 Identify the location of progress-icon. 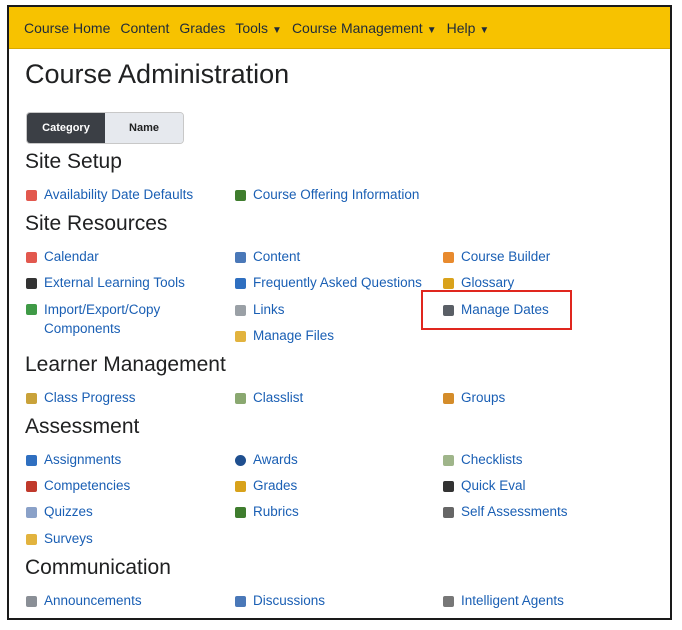
(31, 398).